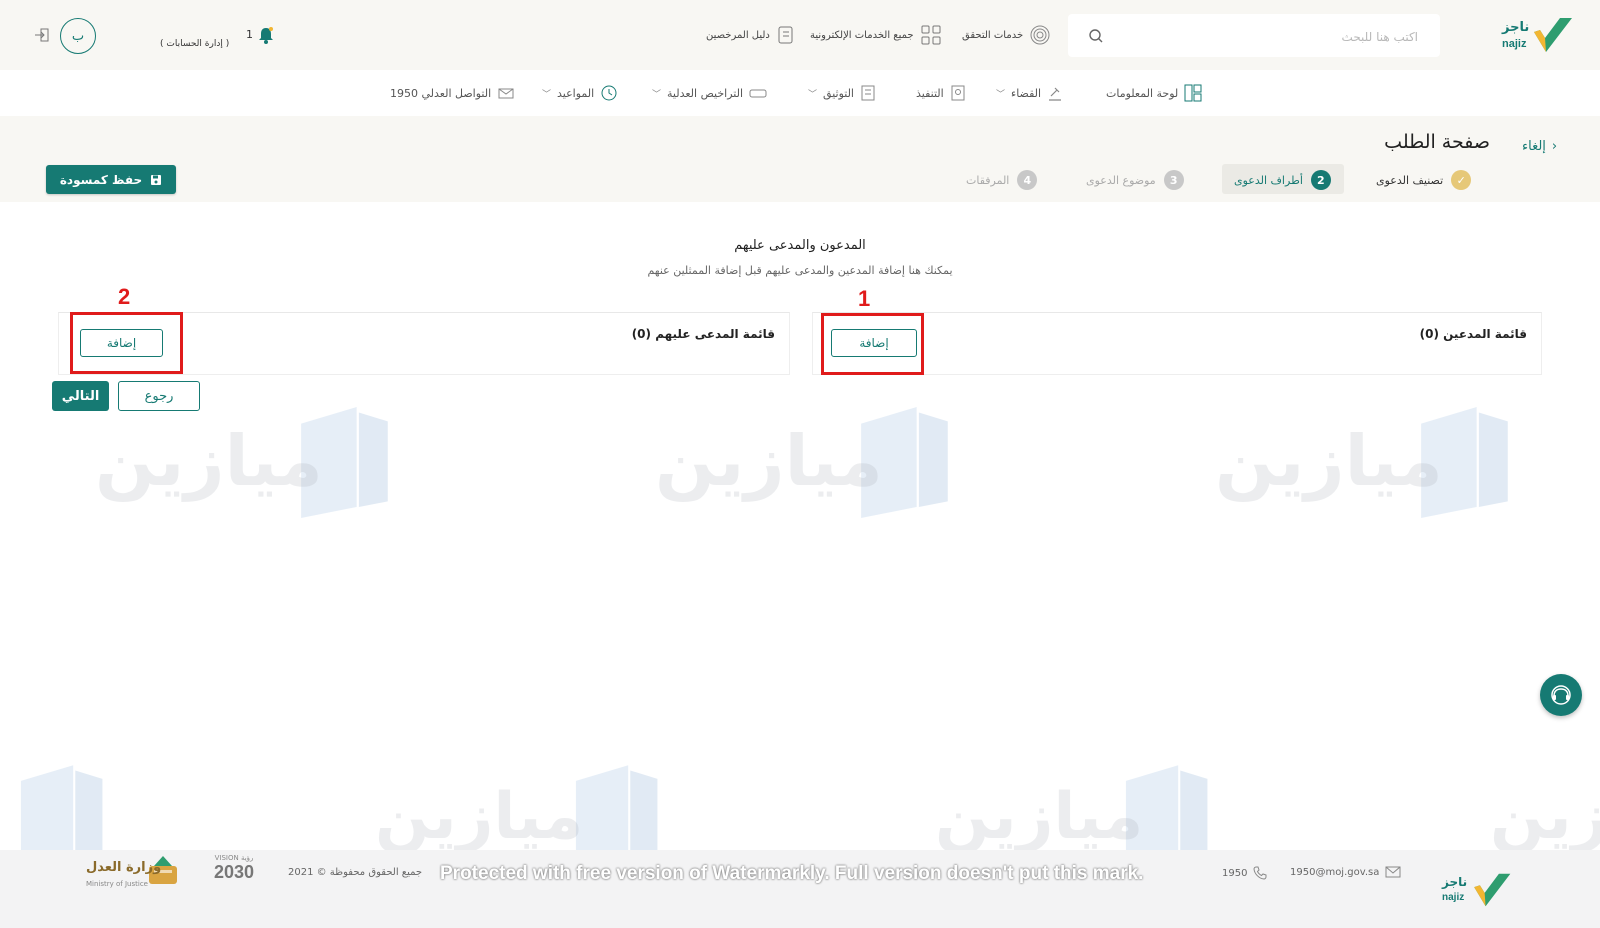 The image size is (1600, 928). What do you see at coordinates (1173, 180) in the screenshot?
I see `step-number: 3` at bounding box center [1173, 180].